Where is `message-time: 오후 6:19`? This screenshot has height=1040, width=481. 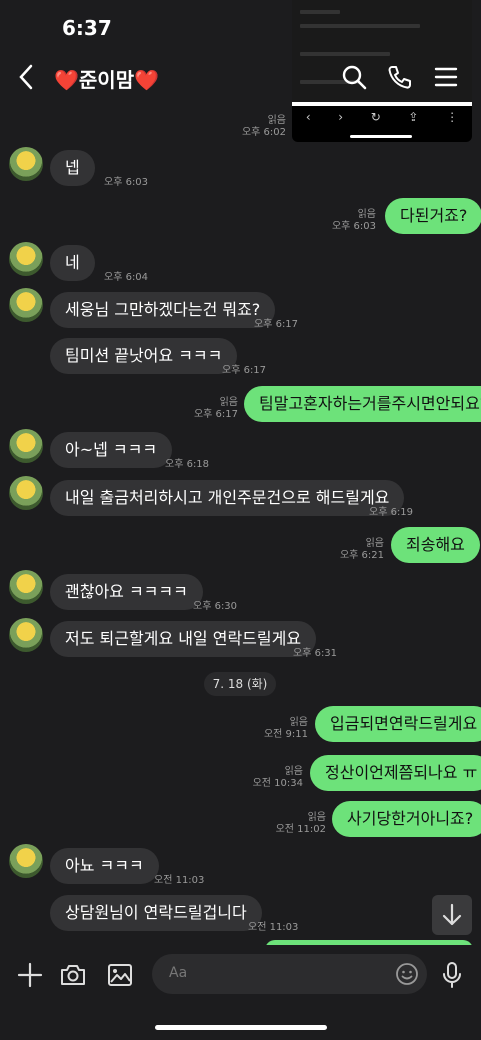 message-time: 오후 6:19 is located at coordinates (391, 512).